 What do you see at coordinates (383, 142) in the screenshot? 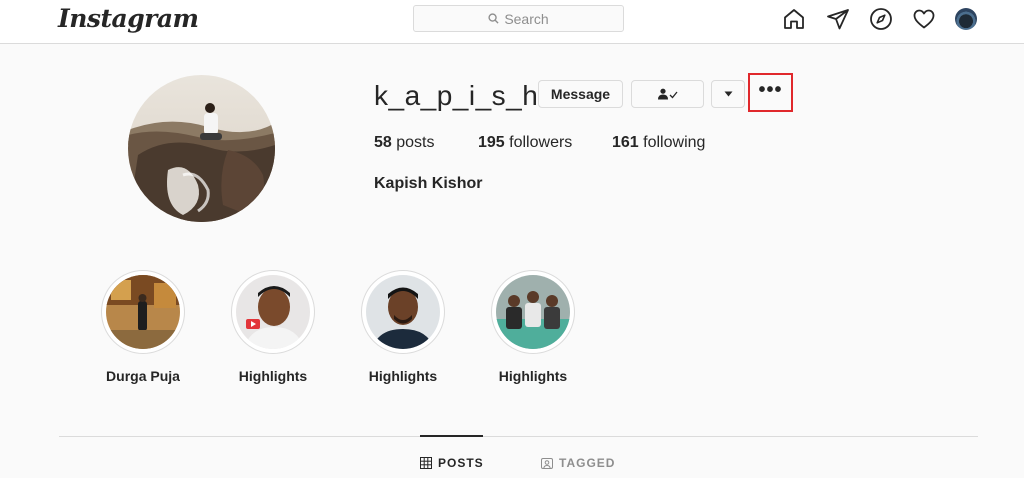
I see `posts-count: 58` at bounding box center [383, 142].